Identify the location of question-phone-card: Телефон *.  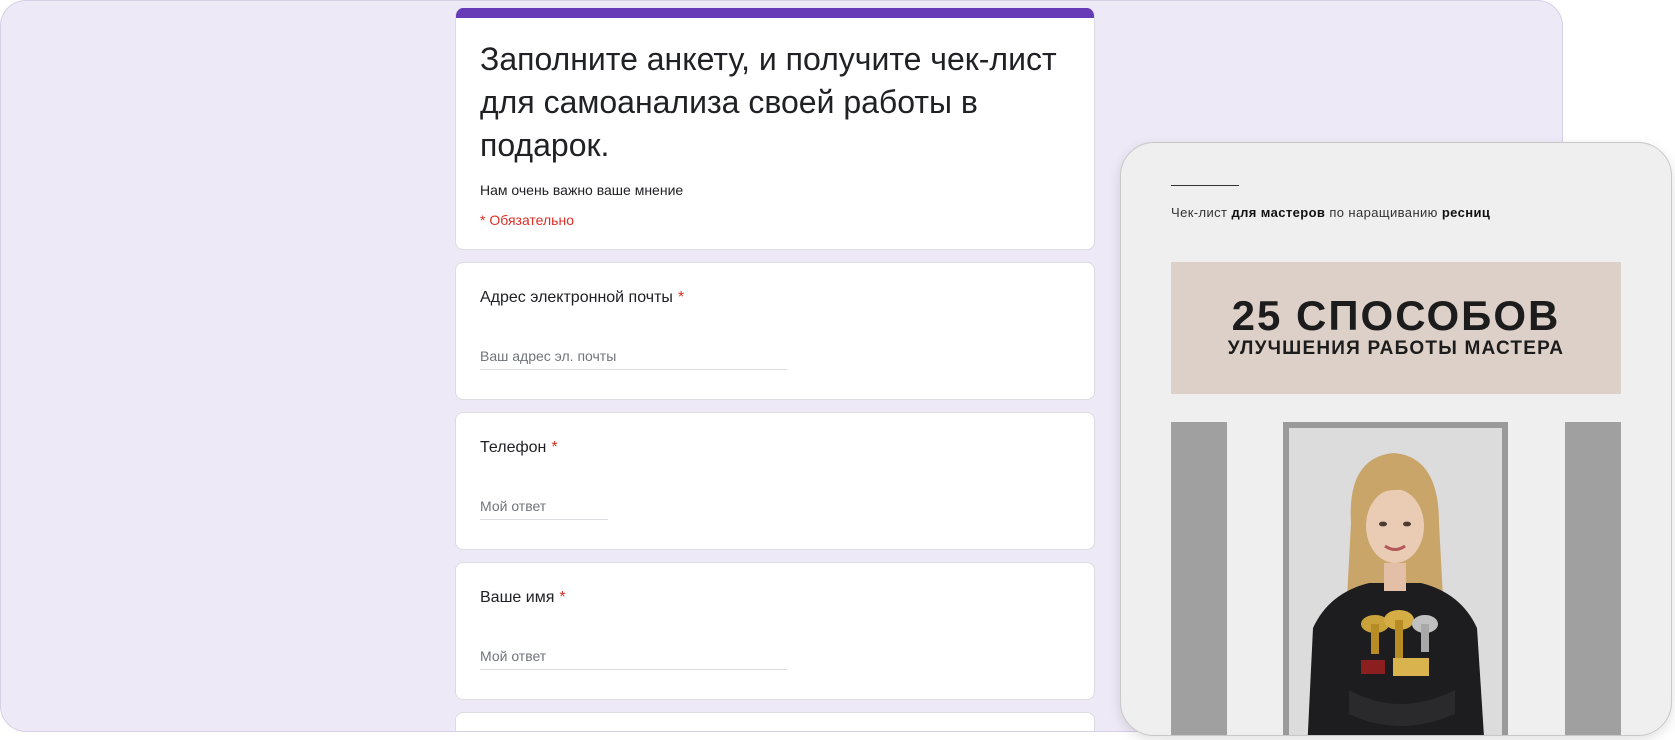
(775, 481).